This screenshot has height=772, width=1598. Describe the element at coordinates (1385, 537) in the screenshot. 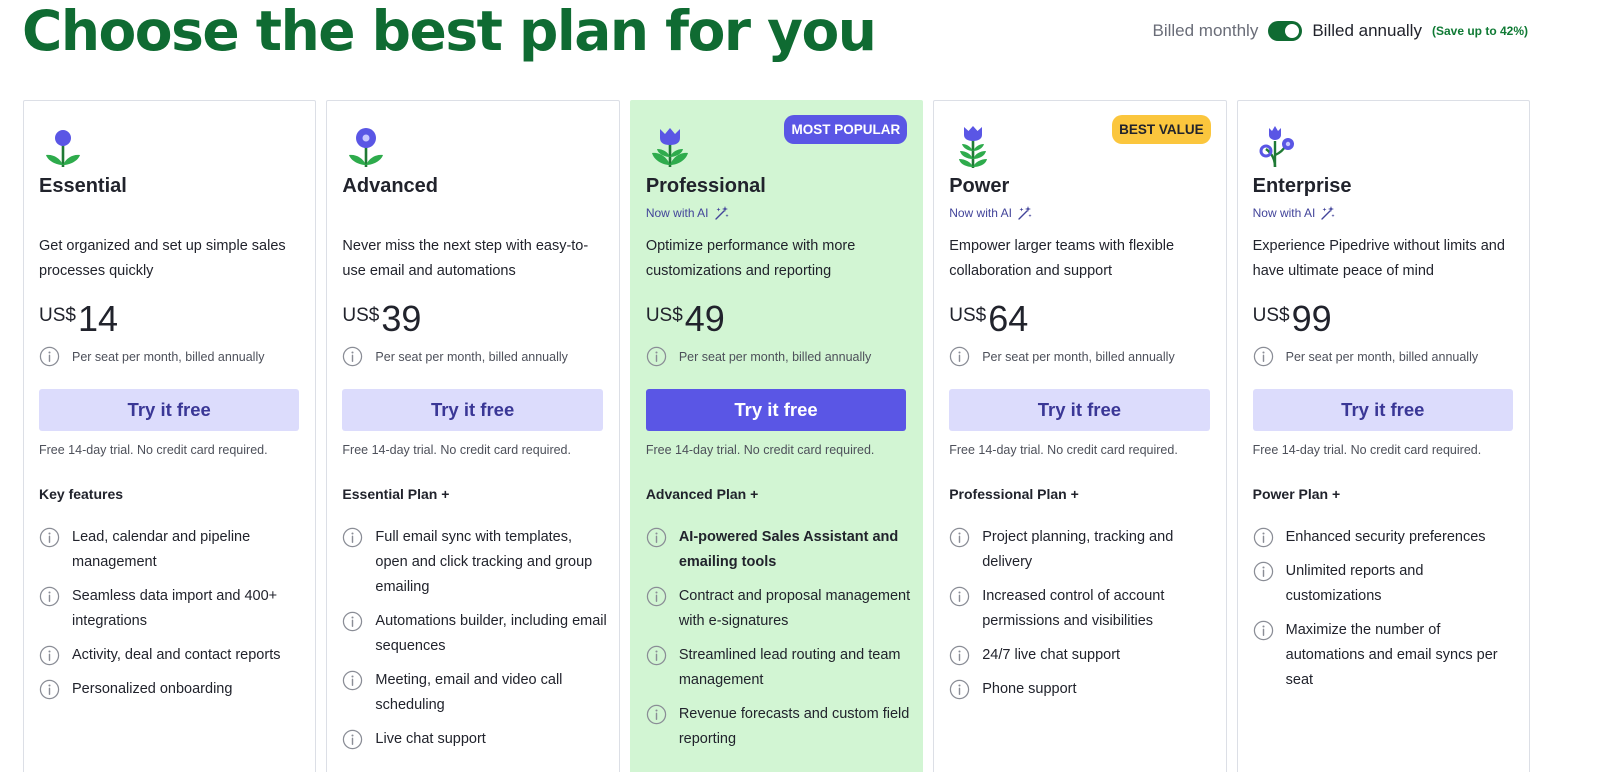

I see `feature-item: Enhanced security preferences` at that location.